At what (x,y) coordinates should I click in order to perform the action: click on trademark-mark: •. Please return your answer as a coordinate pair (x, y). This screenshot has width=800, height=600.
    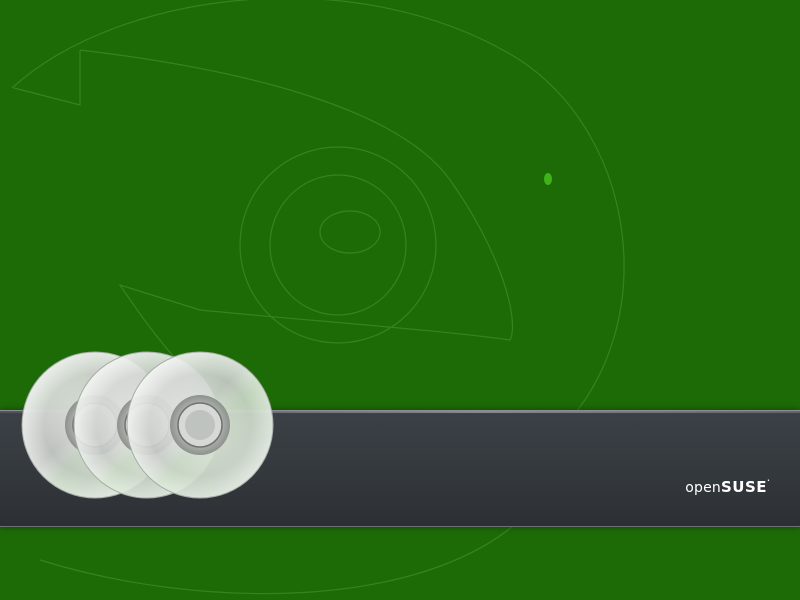
    Looking at the image, I should click on (768, 481).